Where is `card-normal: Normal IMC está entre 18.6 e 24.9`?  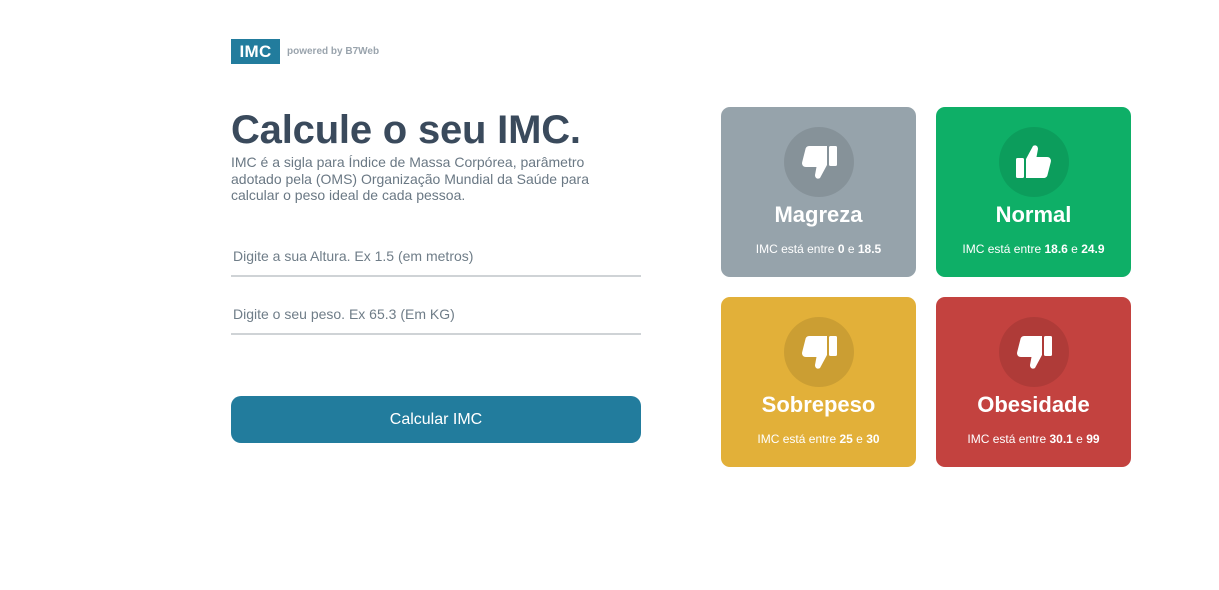 card-normal: Normal IMC está entre 18.6 e 24.9 is located at coordinates (1033, 192).